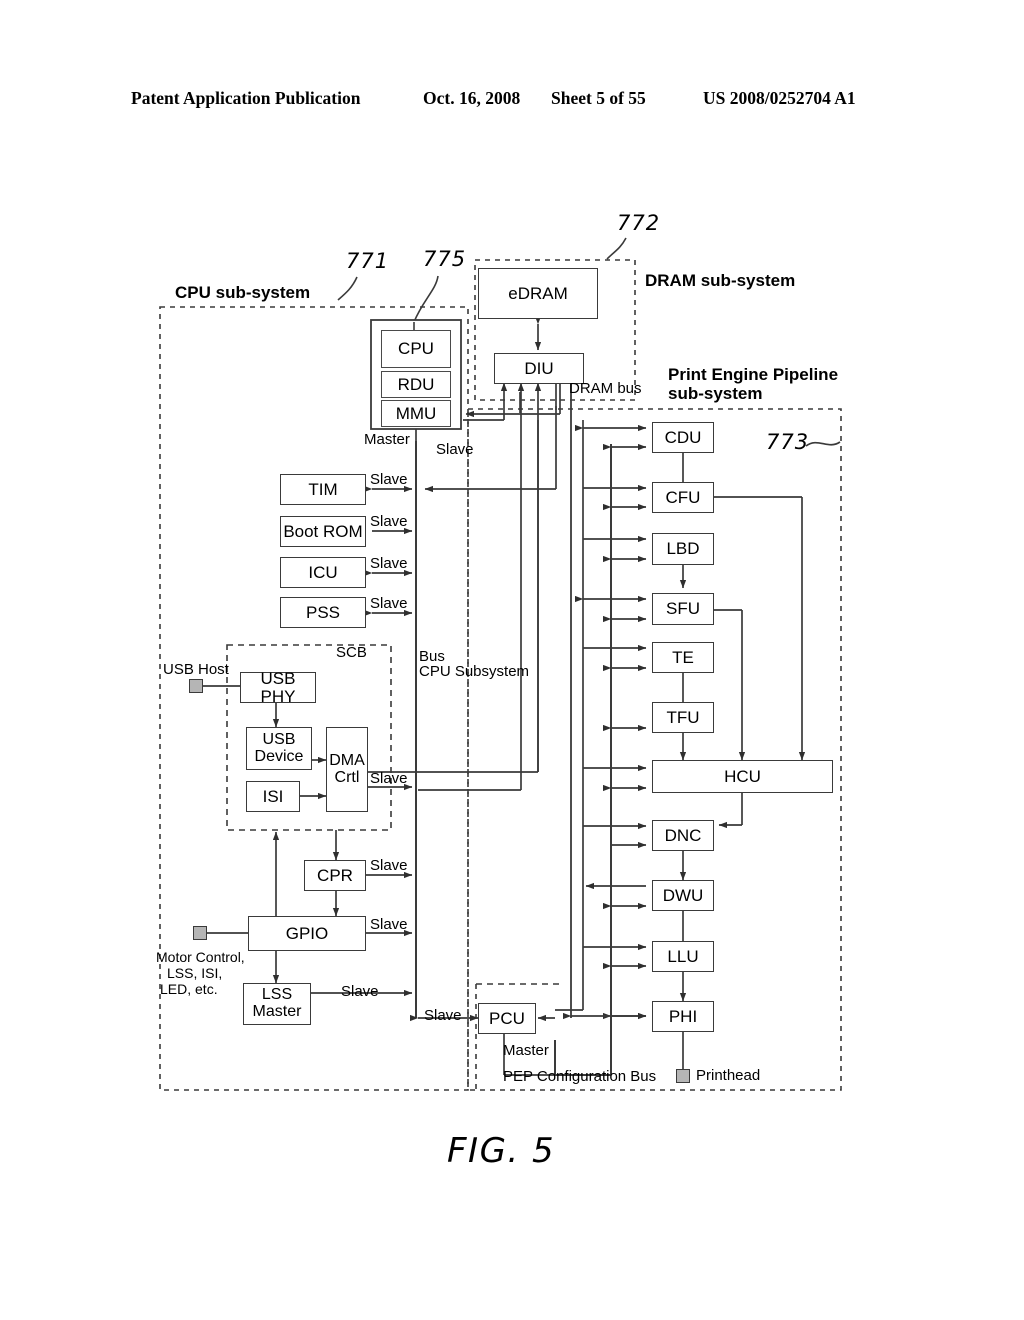  Describe the element at coordinates (683, 895) in the screenshot. I see `block-dwu: DWU` at that location.